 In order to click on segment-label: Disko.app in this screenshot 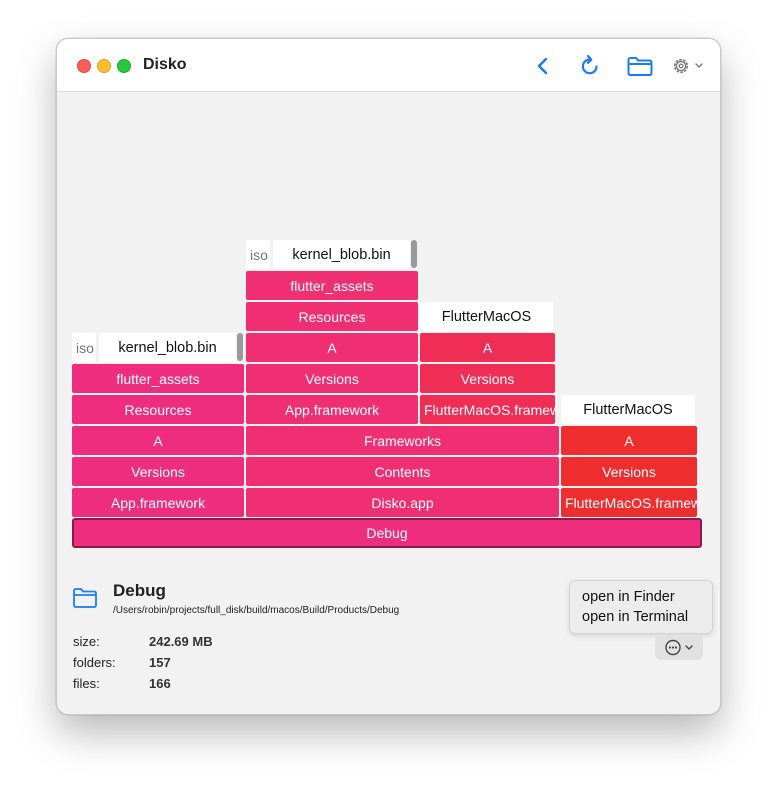, I will do `click(402, 502)`.